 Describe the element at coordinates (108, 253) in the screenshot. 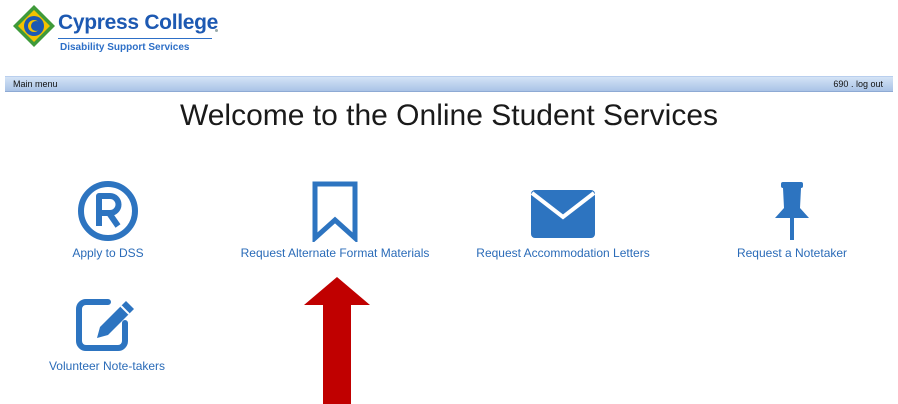

I see `apply-dss-label: Apply to DSS` at that location.